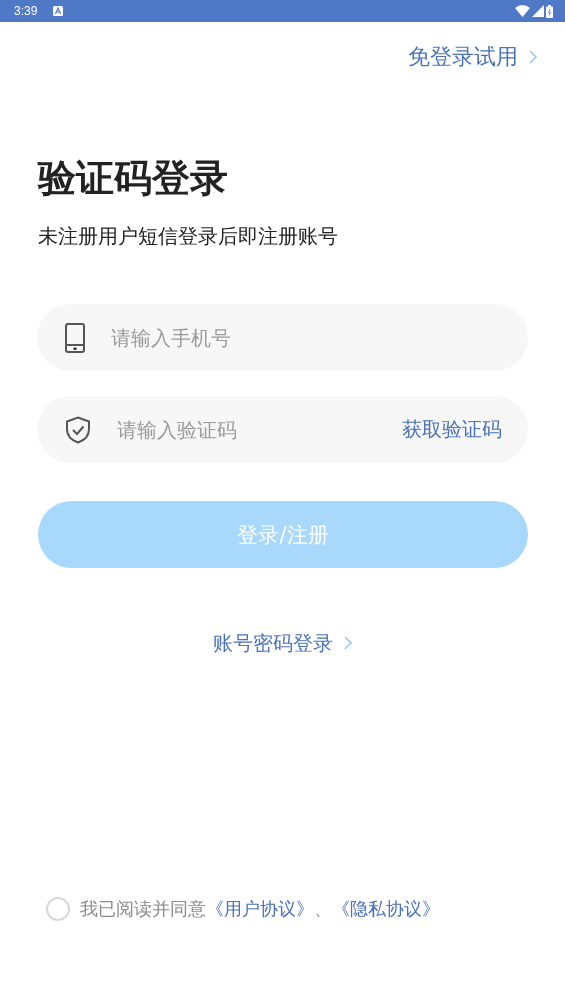 This screenshot has height=1004, width=565. Describe the element at coordinates (260, 909) in the screenshot. I see `agreement-link: 《用户协议》` at that location.